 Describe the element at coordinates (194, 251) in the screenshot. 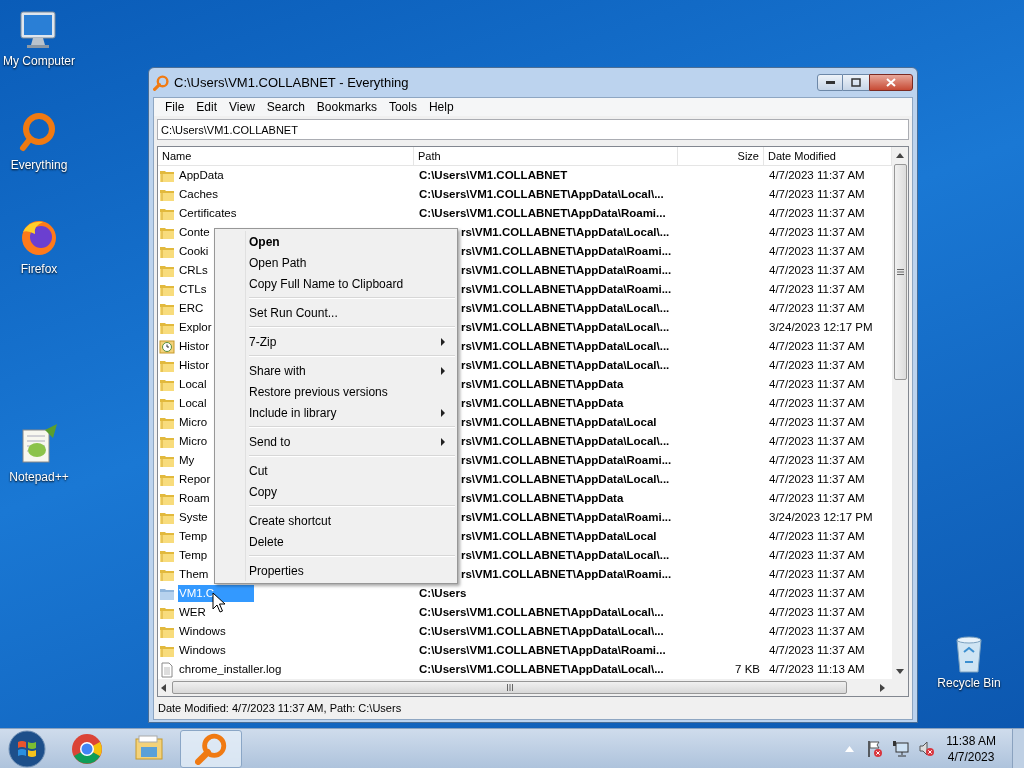

I see `file-name: Cooki` at that location.